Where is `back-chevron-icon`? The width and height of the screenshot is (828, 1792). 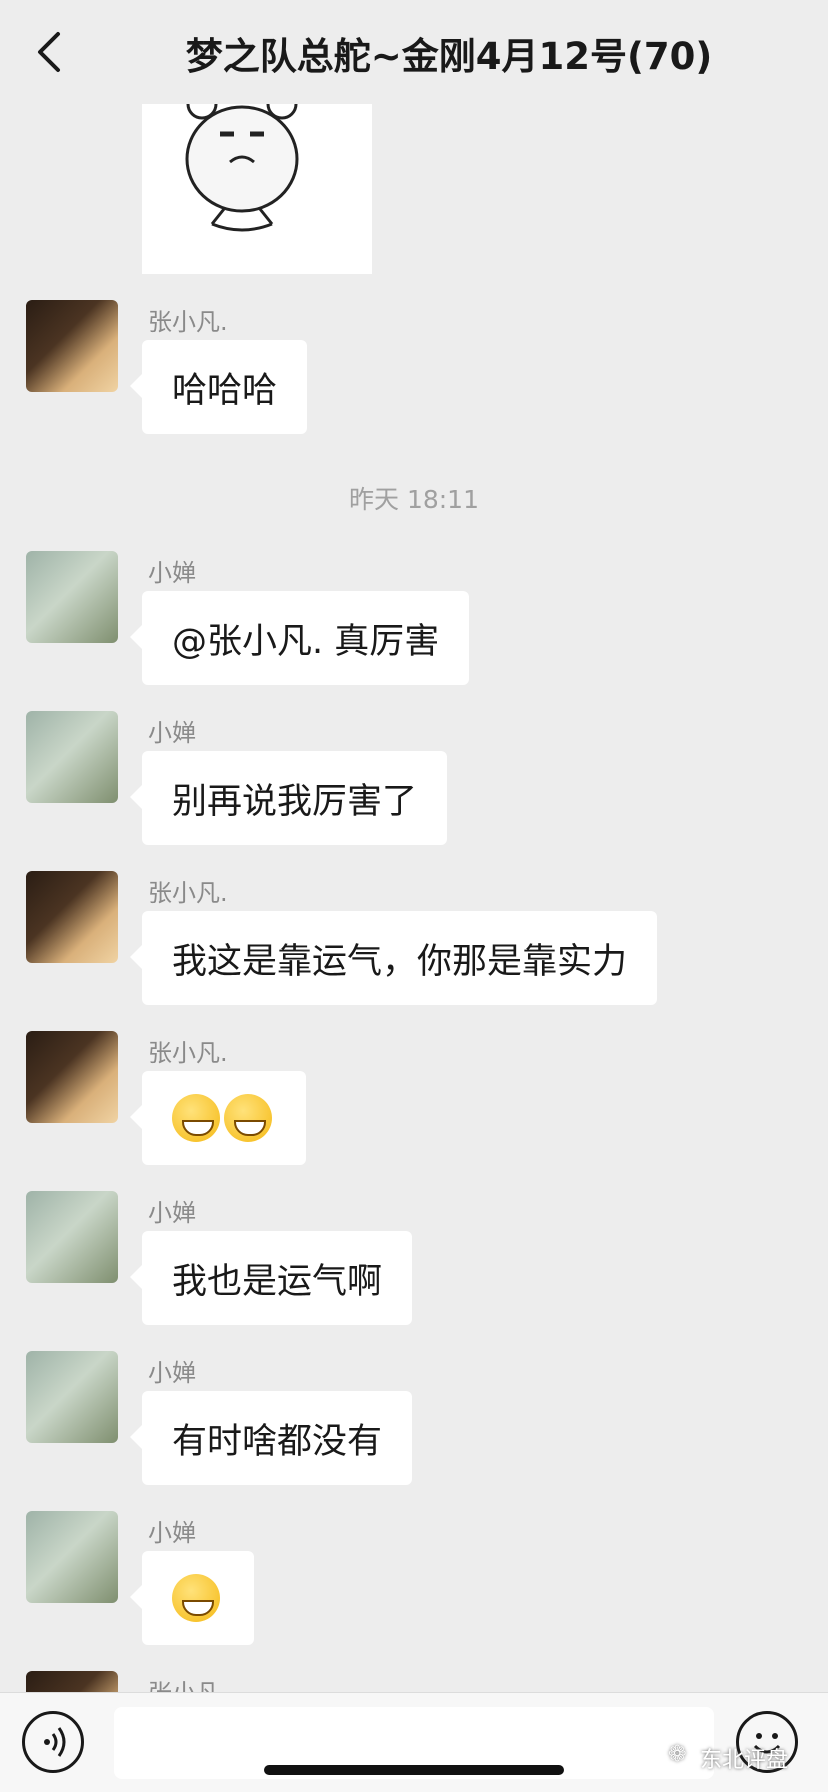 back-chevron-icon is located at coordinates (50, 52).